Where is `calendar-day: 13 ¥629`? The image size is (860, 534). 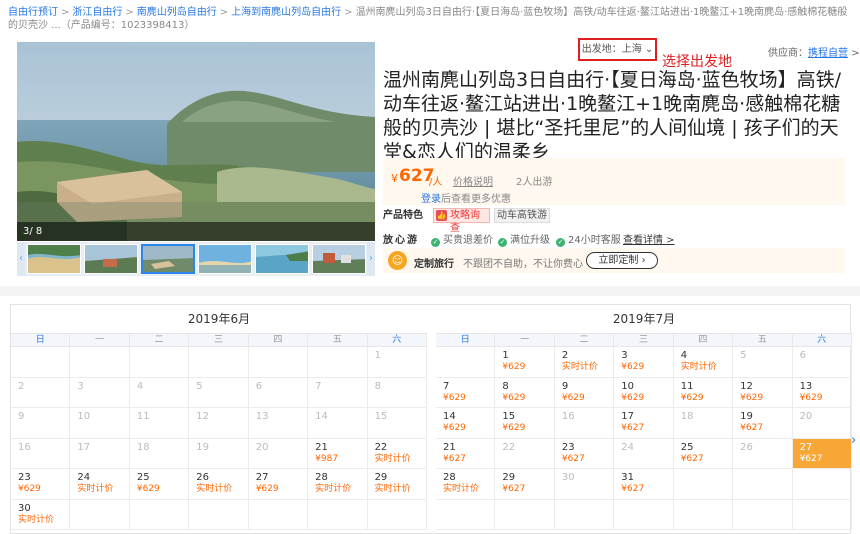 calendar-day: 13 ¥629 is located at coordinates (822, 392).